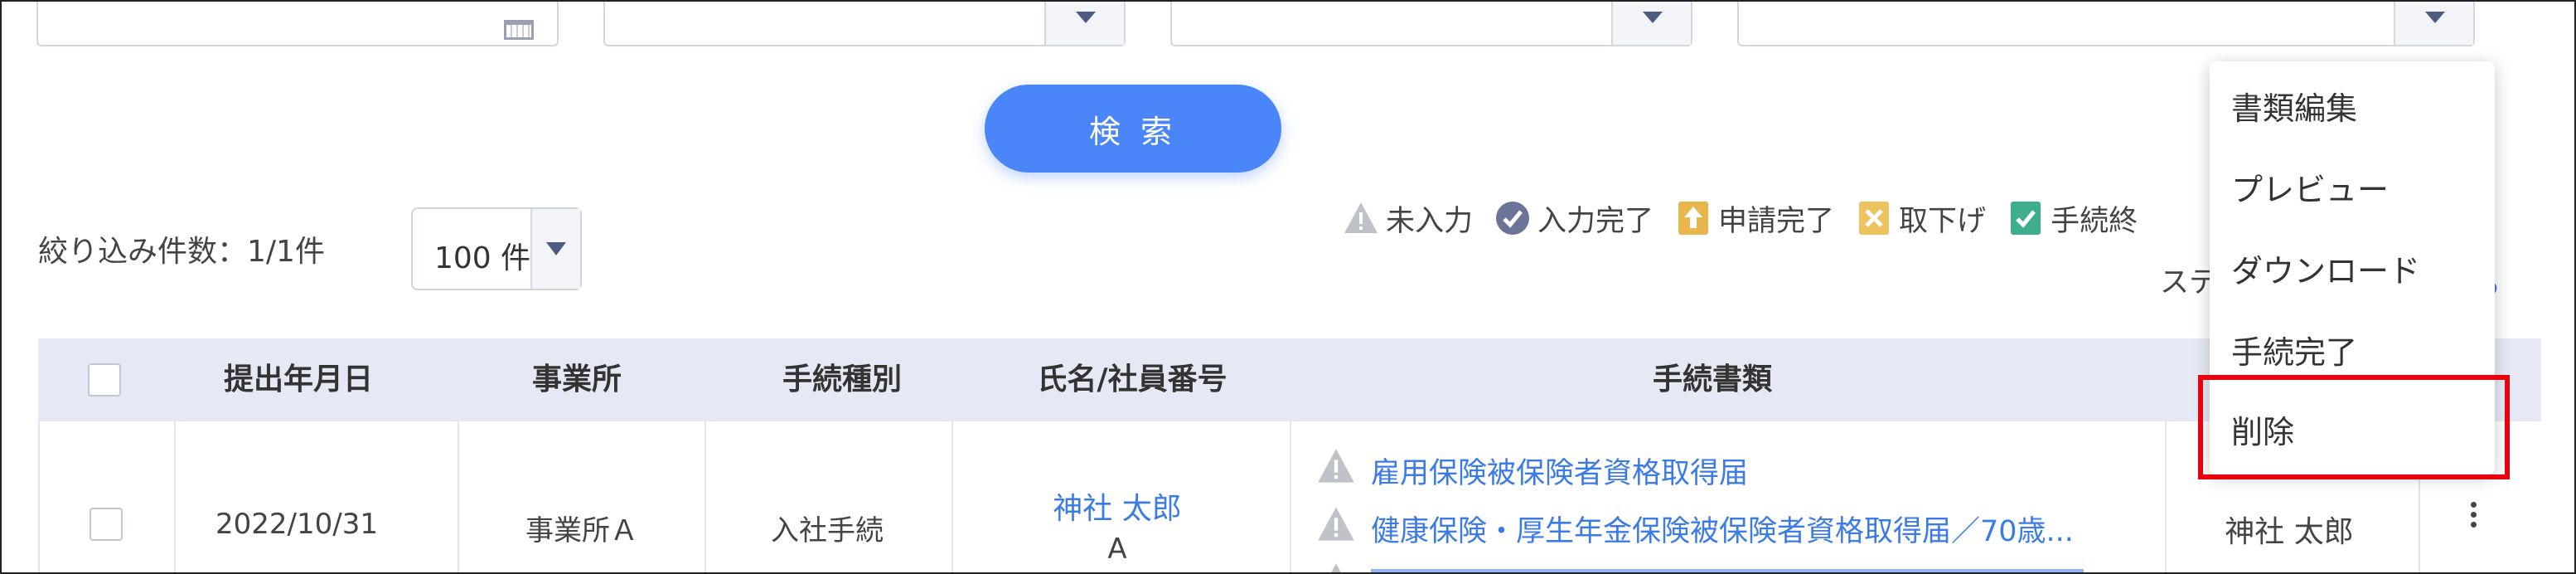 This screenshot has width=2576, height=574. I want to click on search-button: 検 索, so click(1133, 129).